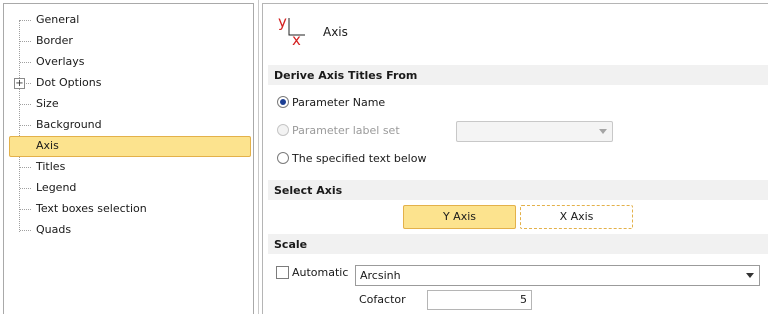 The image size is (768, 314). Describe the element at coordinates (129, 104) in the screenshot. I see `tree-item-size: Size` at that location.